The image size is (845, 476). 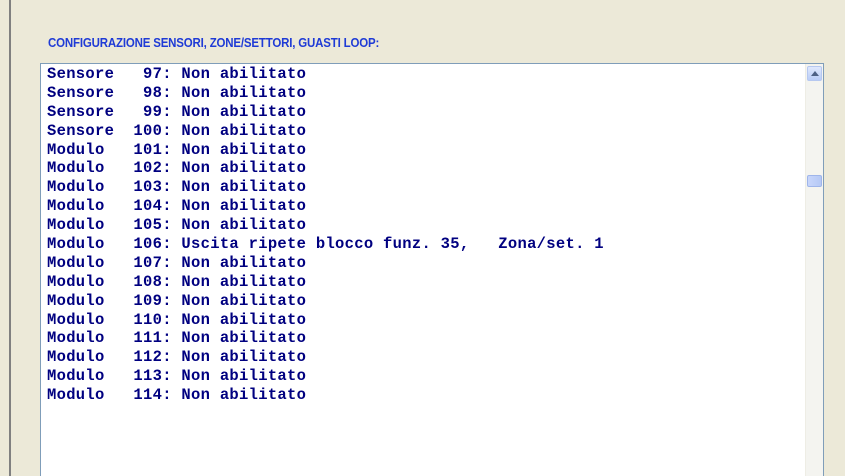 What do you see at coordinates (814, 270) in the screenshot?
I see `vertical-scrollbar` at bounding box center [814, 270].